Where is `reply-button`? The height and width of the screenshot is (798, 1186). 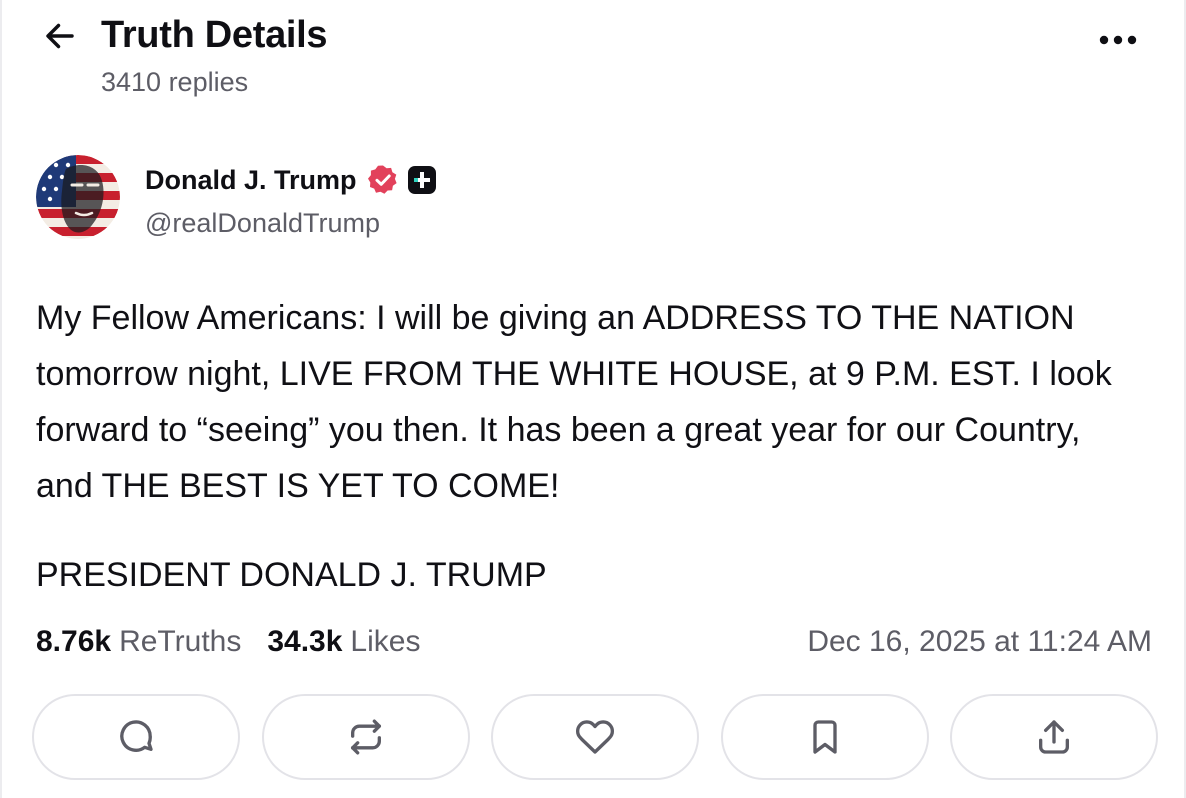 reply-button is located at coordinates (136, 737).